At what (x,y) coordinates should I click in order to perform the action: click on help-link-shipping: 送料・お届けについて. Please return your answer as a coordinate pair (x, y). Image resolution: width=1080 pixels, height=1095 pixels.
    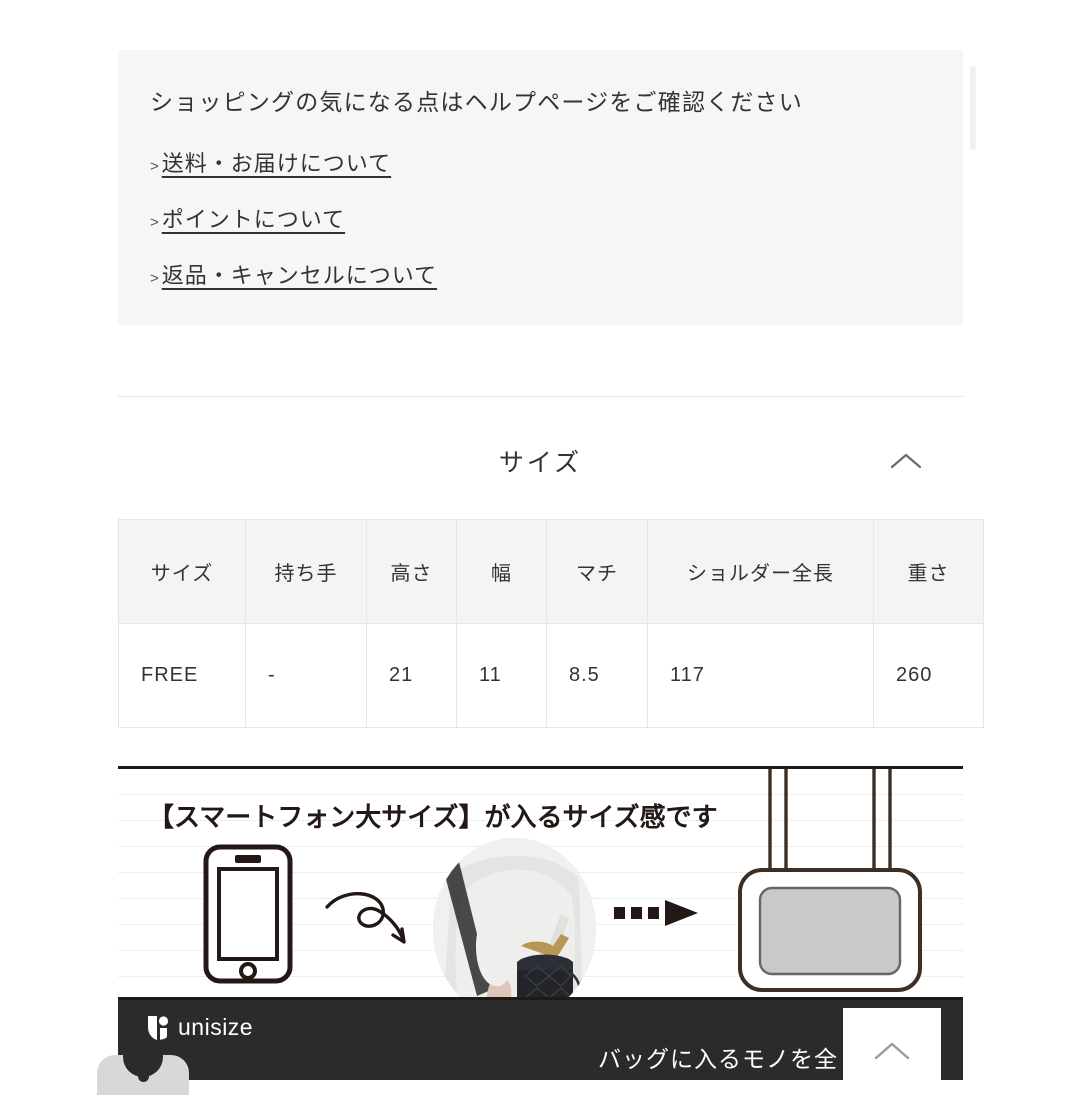
    Looking at the image, I should click on (276, 162).